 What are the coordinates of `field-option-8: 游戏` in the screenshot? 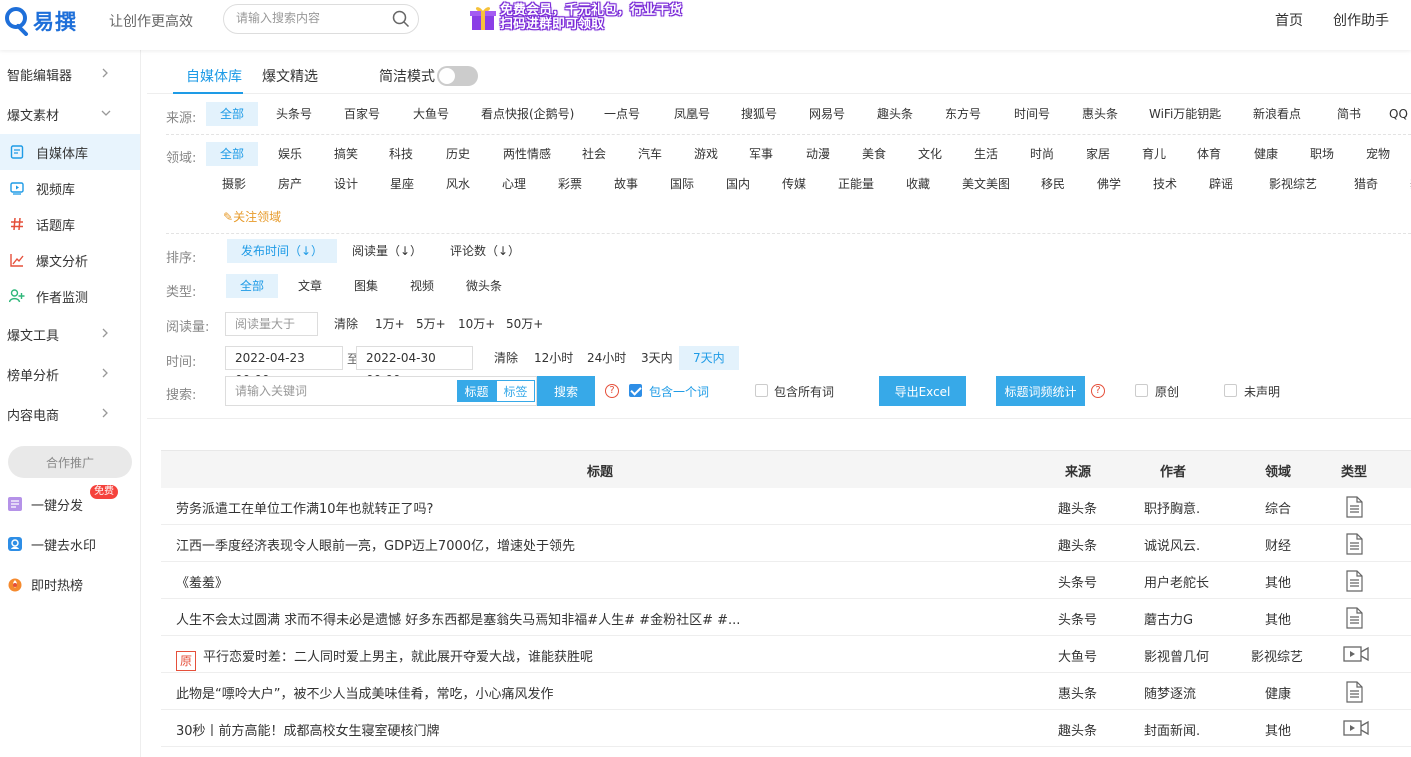 It's located at (706, 154).